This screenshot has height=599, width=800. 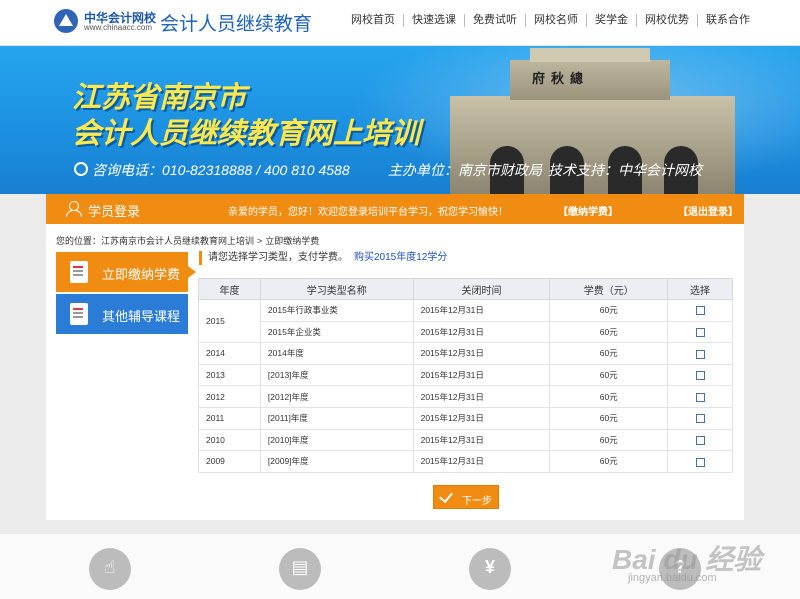 I want to click on year-cell: 2015, so click(x=229, y=321).